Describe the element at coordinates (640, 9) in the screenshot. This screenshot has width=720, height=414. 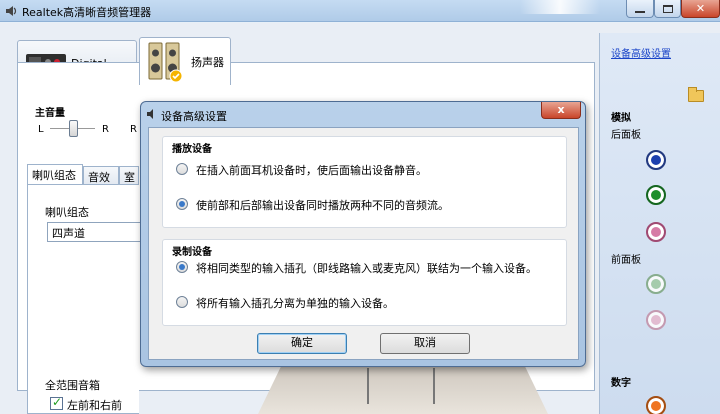
I see `minimize-button` at that location.